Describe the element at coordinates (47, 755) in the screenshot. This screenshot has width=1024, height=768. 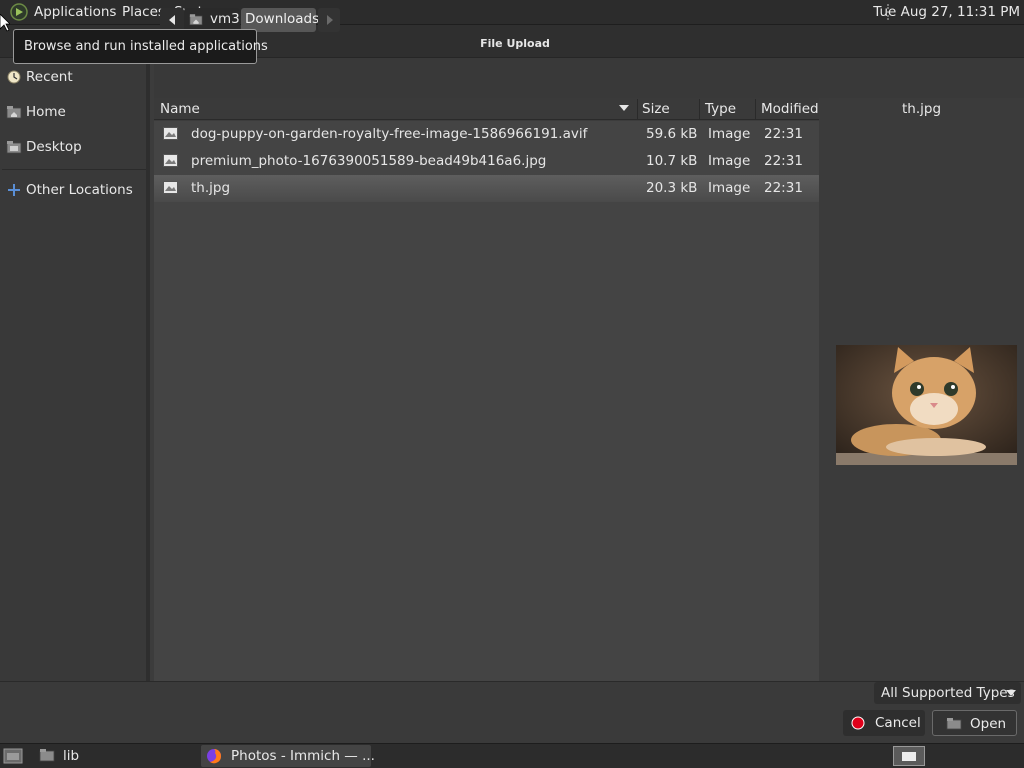
I see `folder-icon` at that location.